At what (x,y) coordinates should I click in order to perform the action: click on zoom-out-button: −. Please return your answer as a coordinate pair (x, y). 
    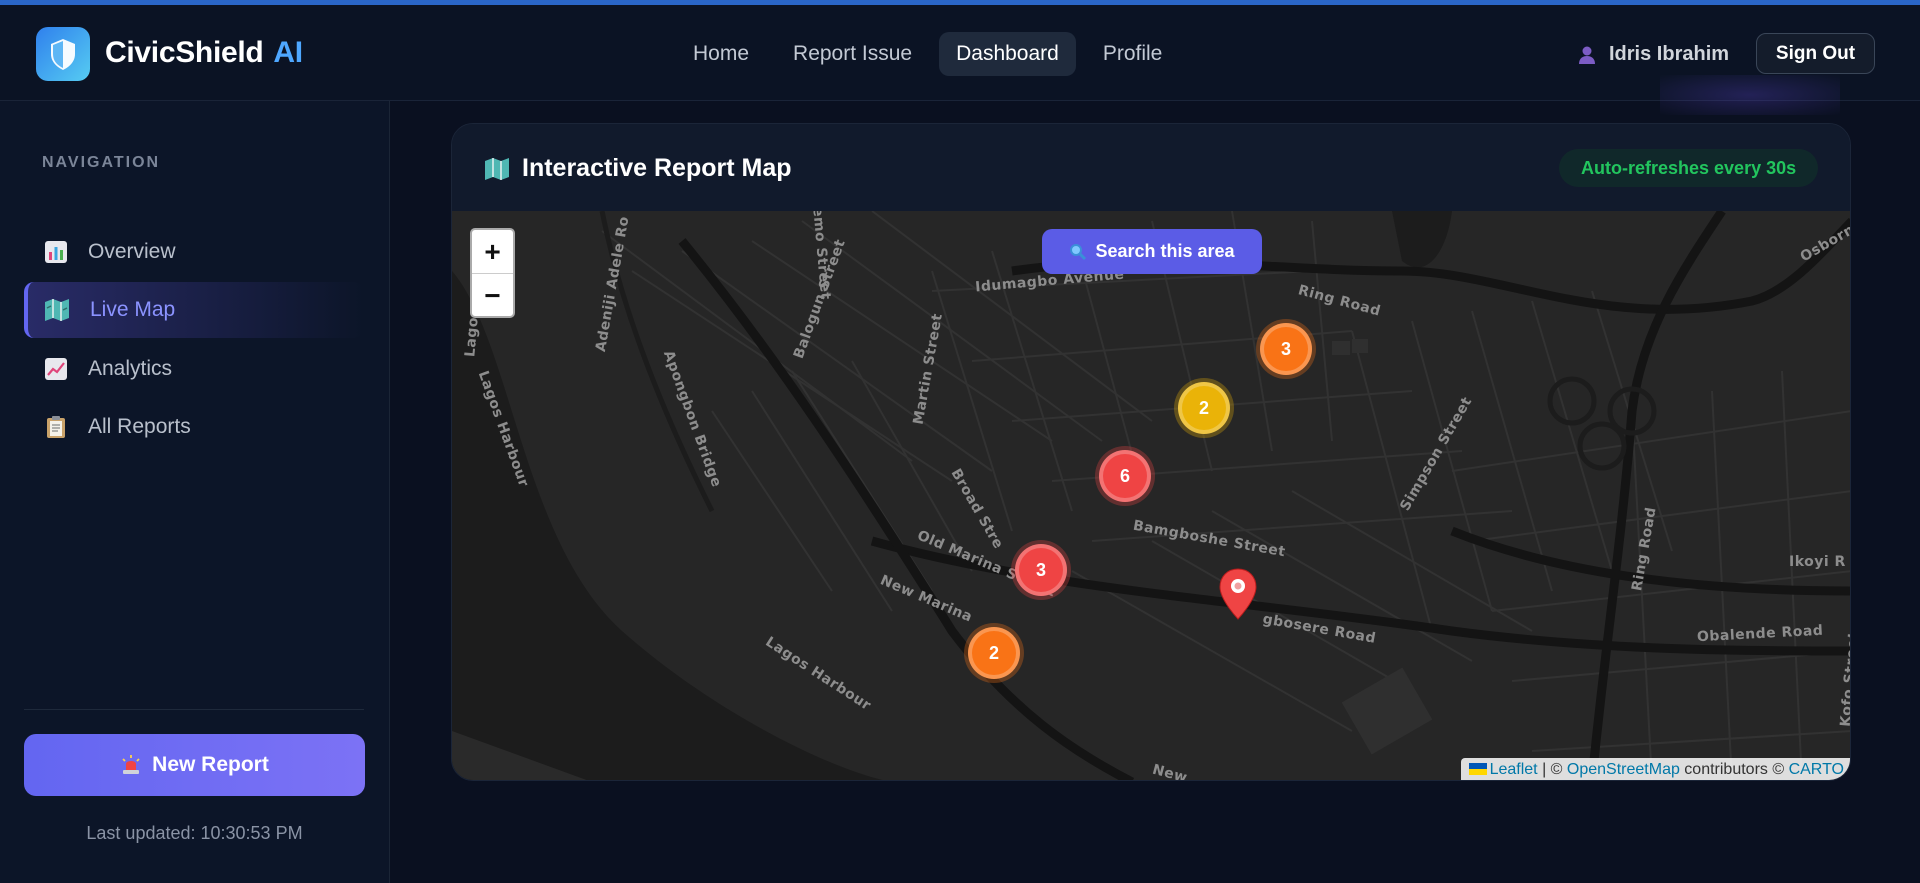
    Looking at the image, I should click on (492, 294).